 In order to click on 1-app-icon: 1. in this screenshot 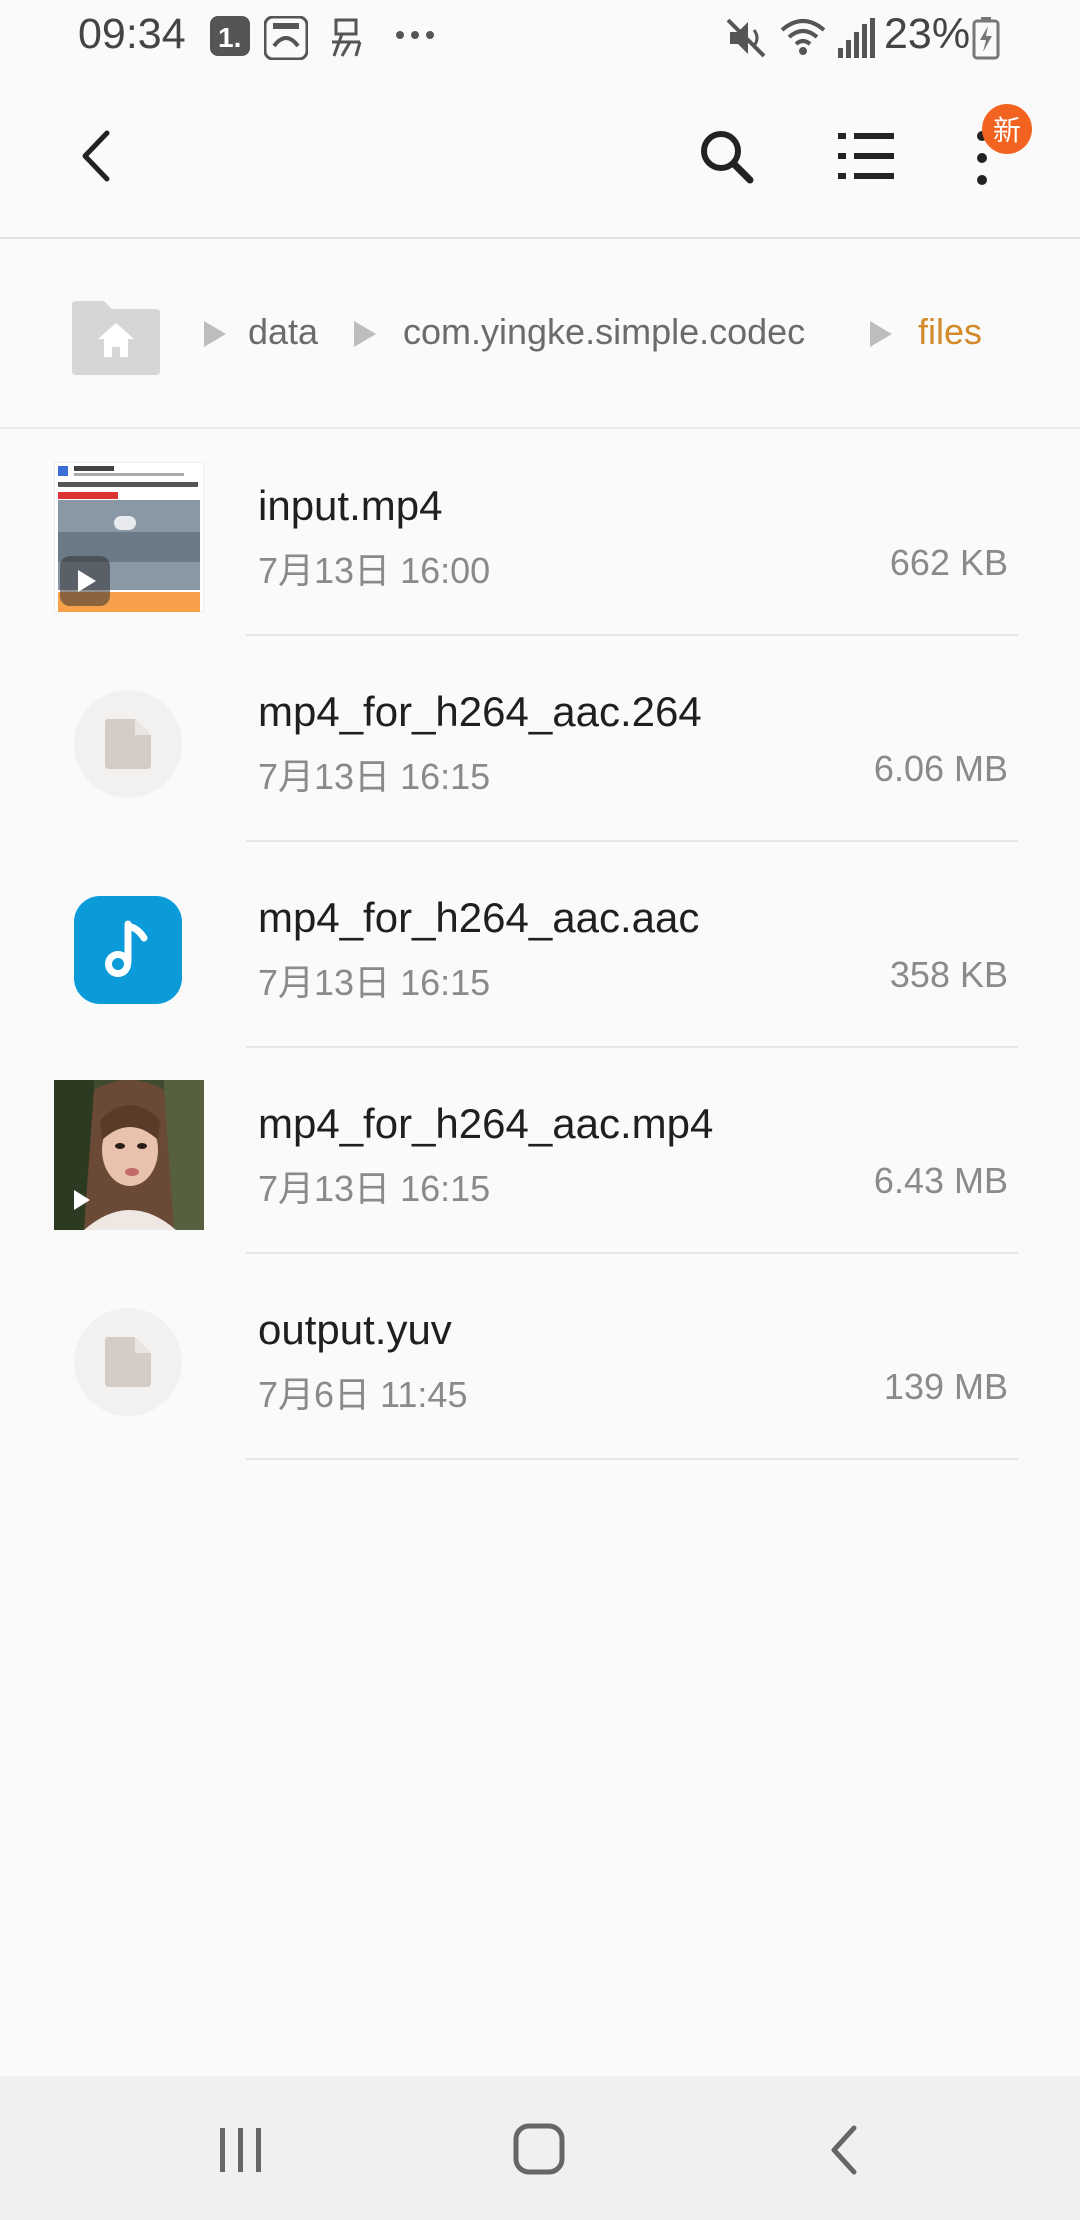, I will do `click(230, 38)`.